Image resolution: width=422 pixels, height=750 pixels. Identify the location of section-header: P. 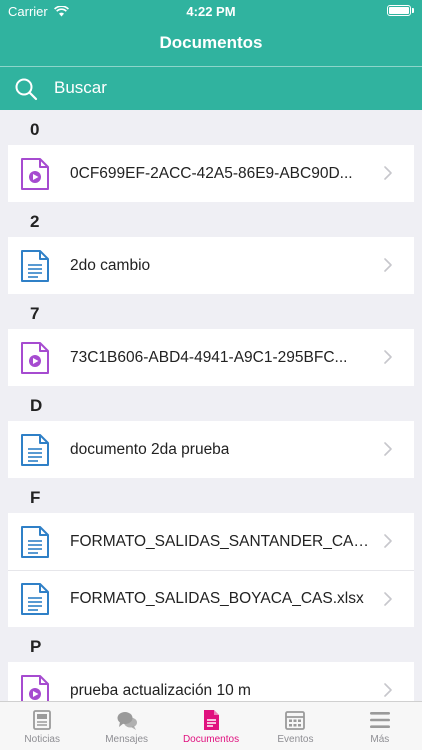
(36, 646).